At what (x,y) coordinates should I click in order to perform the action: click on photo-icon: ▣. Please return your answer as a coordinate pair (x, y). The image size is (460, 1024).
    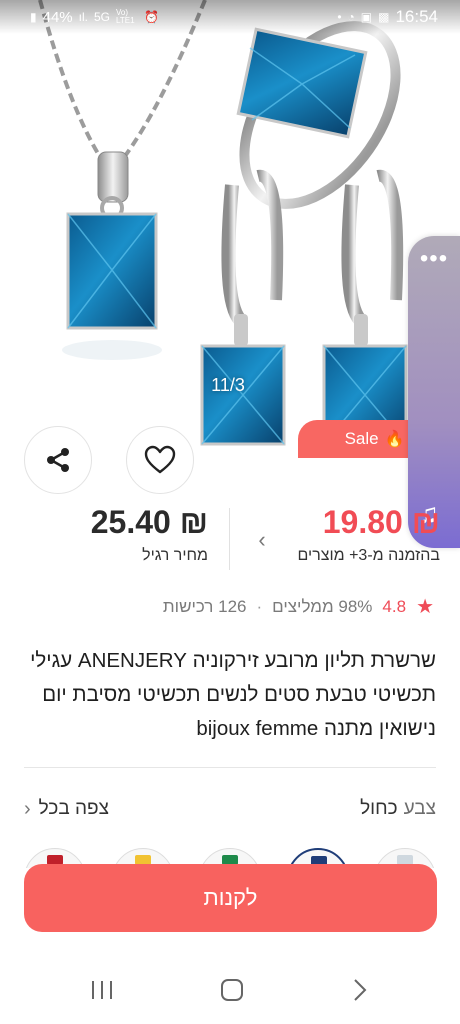
    Looking at the image, I should click on (366, 17).